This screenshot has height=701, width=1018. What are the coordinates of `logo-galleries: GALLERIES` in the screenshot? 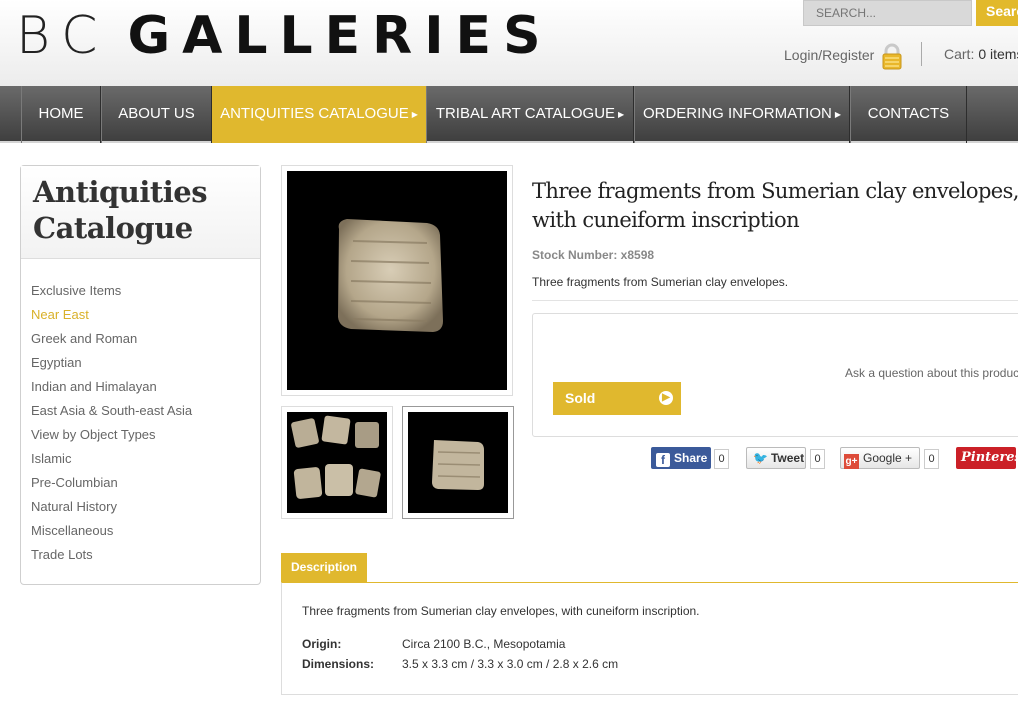 It's located at (340, 36).